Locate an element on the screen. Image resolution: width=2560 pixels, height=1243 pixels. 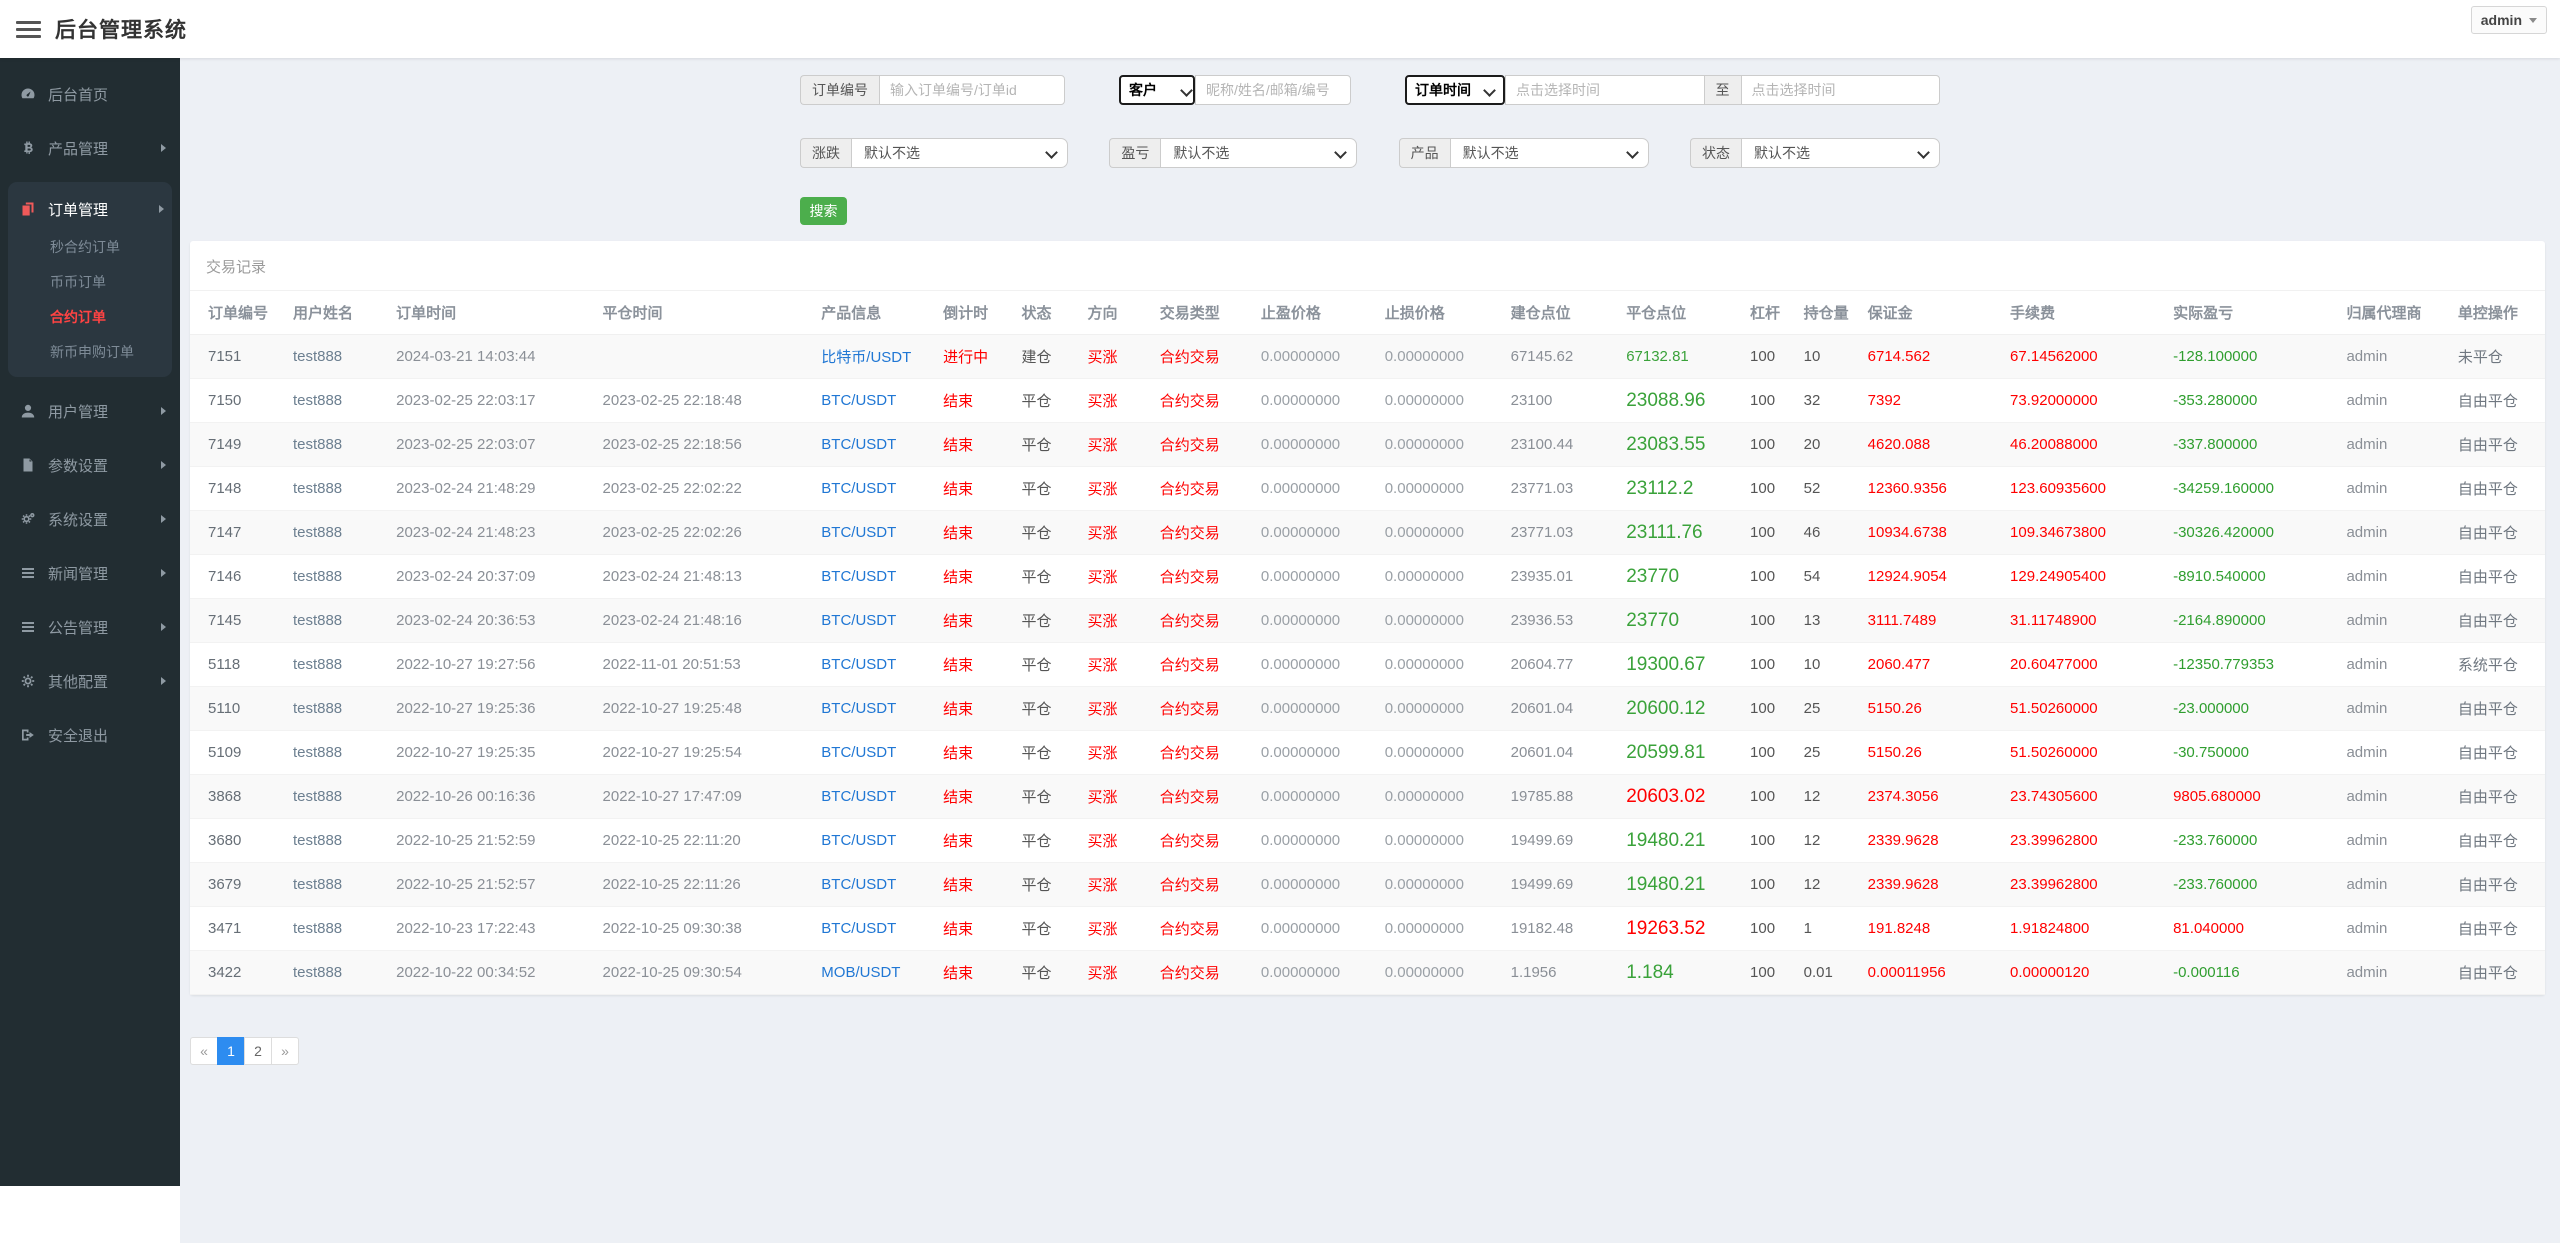
user-menu-button: admin is located at coordinates (2508, 20).